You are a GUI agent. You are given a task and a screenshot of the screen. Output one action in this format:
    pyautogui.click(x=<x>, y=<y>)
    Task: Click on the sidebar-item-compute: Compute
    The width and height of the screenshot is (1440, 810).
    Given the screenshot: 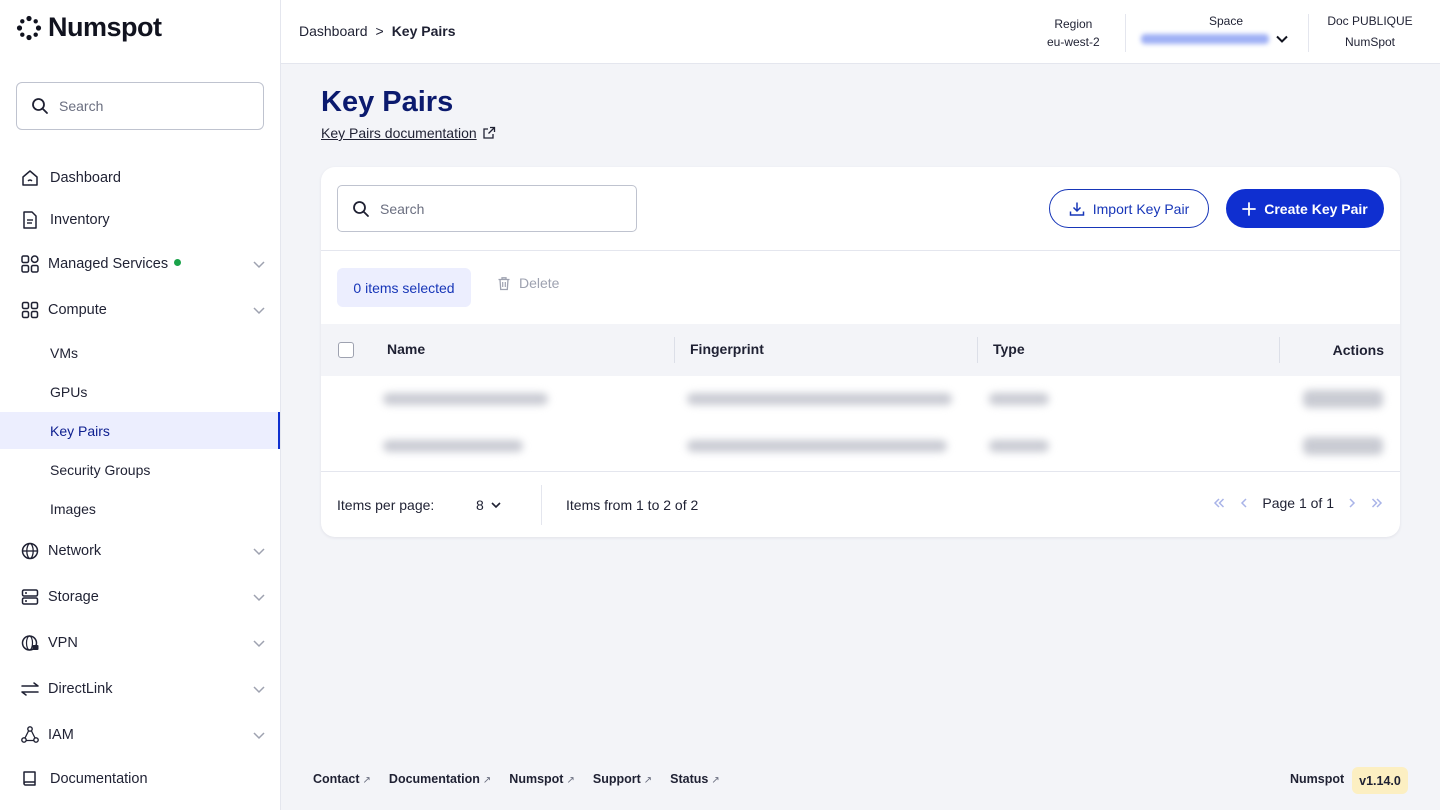 What is the action you would take?
    pyautogui.click(x=140, y=310)
    